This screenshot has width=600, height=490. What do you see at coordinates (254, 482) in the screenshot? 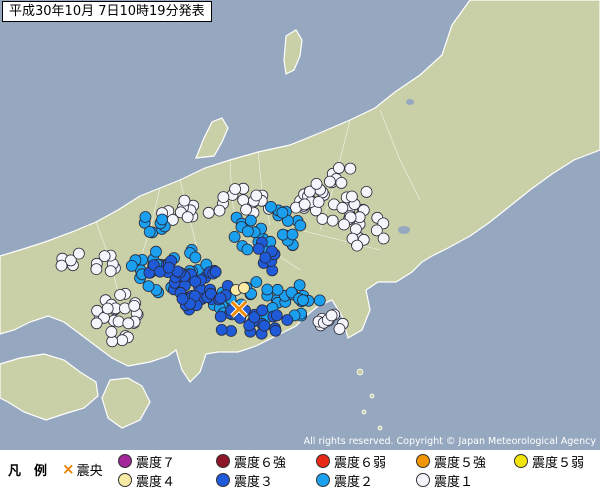
I see `legend-item-label: 震度３` at bounding box center [254, 482].